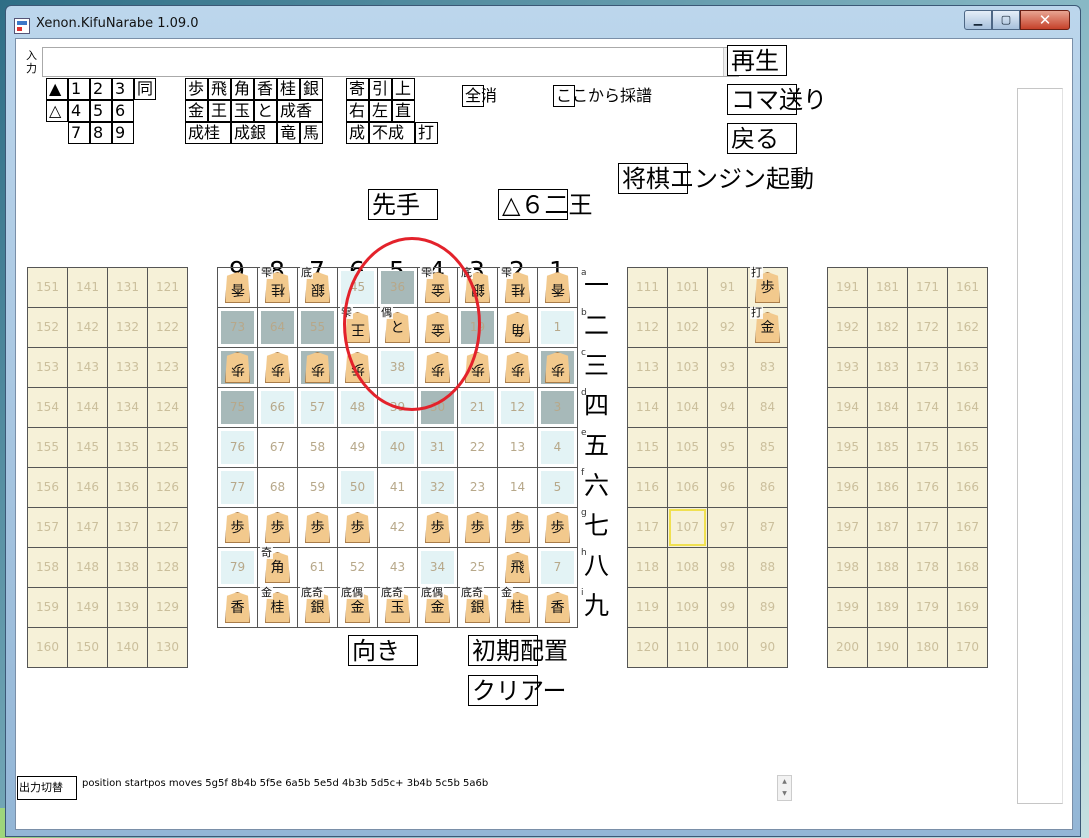  I want to click on piece-button-row1-3: 香, so click(265, 89).